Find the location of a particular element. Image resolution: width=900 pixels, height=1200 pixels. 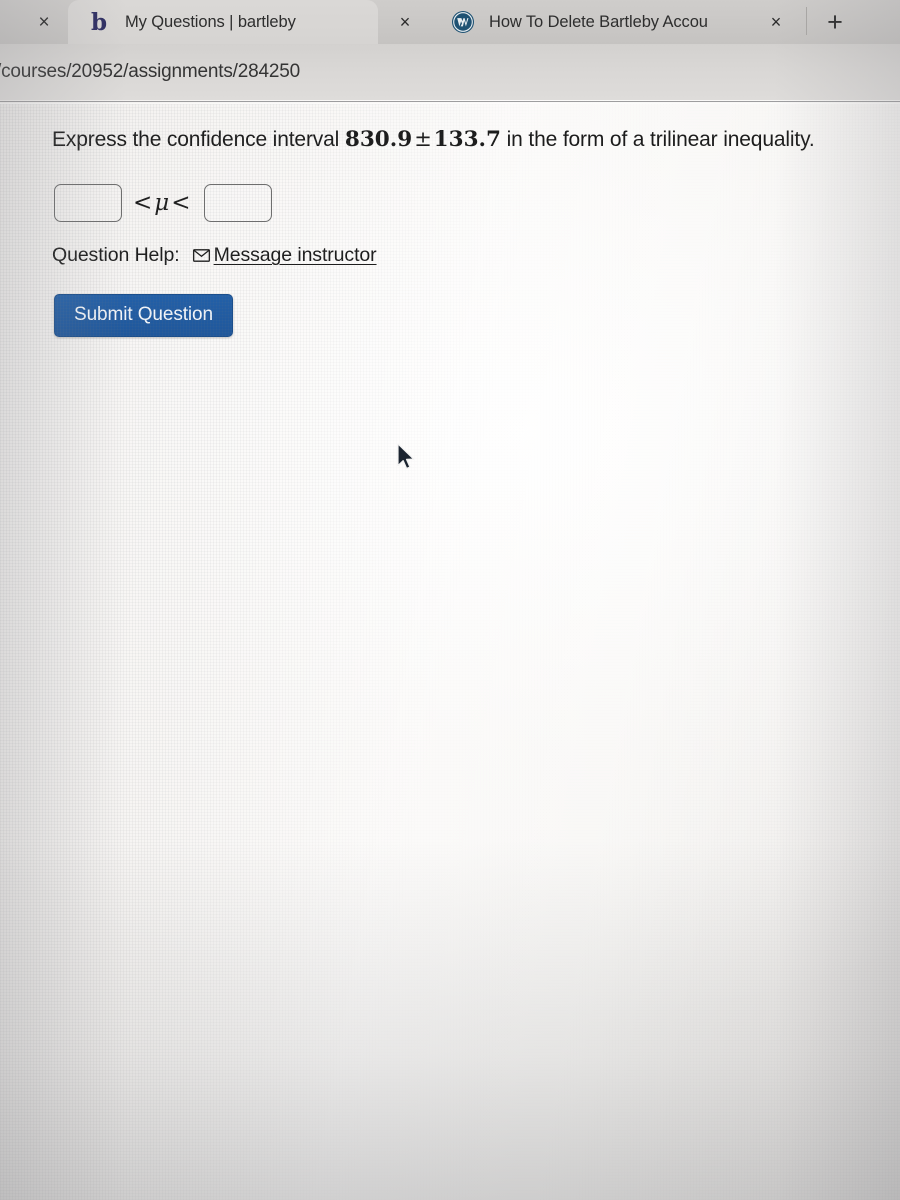

new-tab-button: + is located at coordinates (835, 22).